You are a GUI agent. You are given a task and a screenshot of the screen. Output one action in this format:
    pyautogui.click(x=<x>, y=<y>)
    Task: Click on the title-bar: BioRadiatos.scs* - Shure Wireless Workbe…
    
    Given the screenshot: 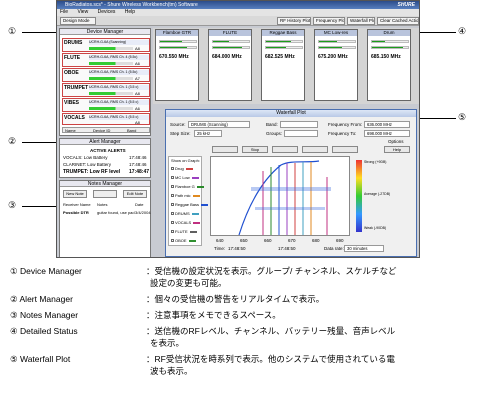 What is the action you would take?
    pyautogui.click(x=238, y=5)
    